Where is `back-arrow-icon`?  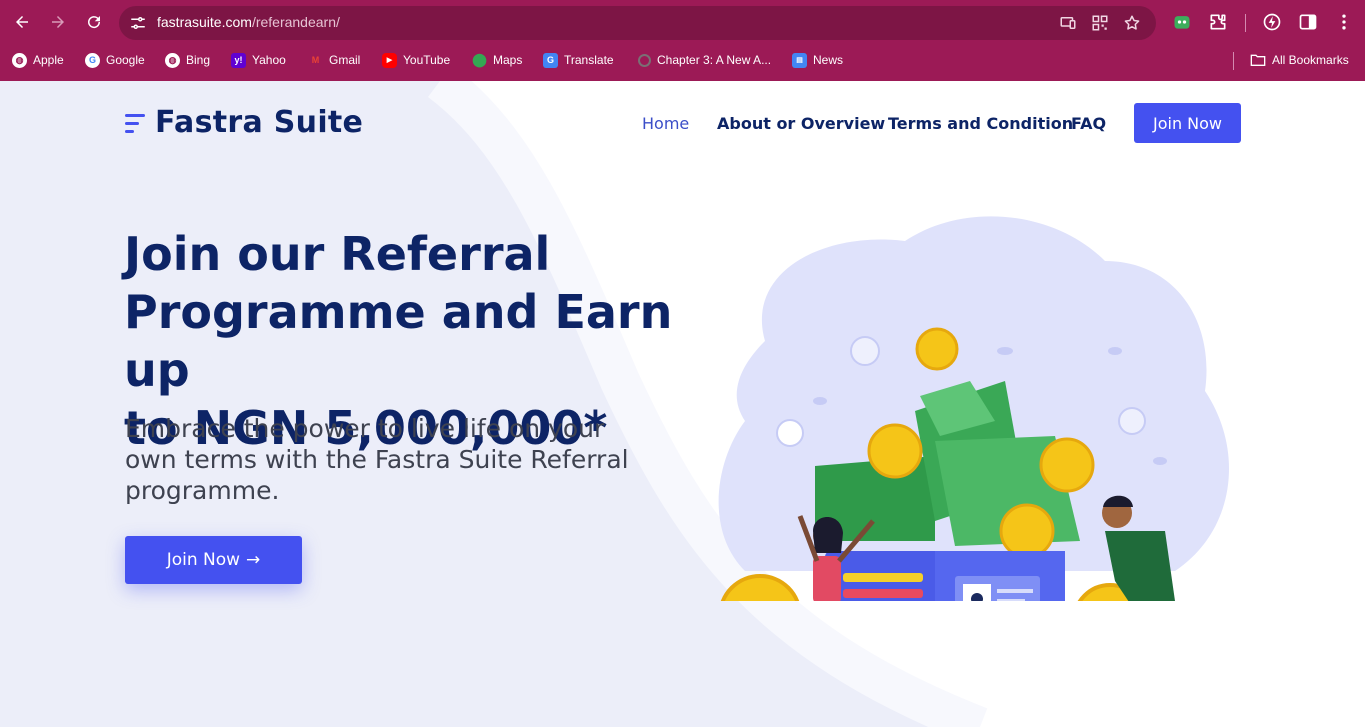
back-arrow-icon is located at coordinates (22, 22).